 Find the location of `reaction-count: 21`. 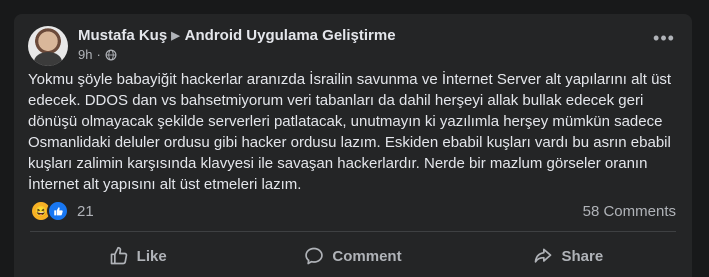

reaction-count: 21 is located at coordinates (85, 211).